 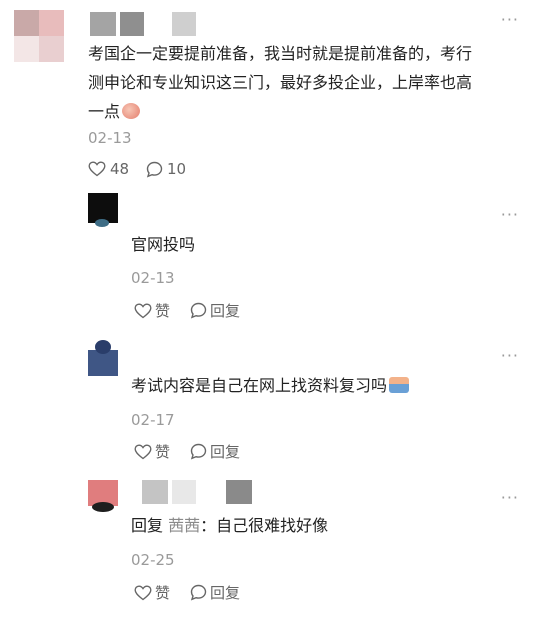 I want to click on reply-text: 官网投吗, so click(x=163, y=244).